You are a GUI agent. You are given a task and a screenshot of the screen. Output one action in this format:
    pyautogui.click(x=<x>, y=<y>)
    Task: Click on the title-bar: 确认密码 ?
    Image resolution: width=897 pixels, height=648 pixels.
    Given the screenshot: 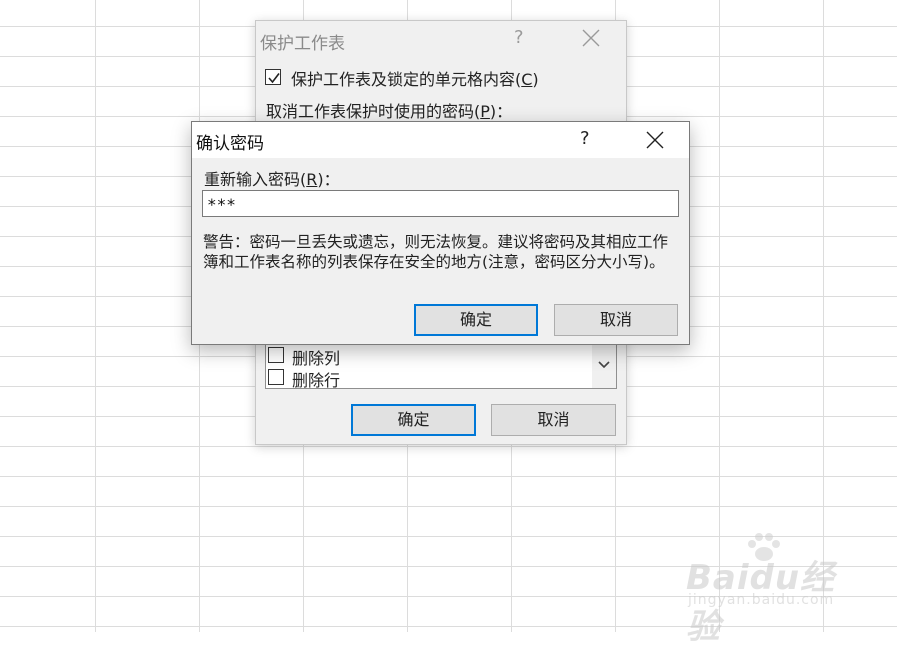 What is the action you would take?
    pyautogui.click(x=440, y=140)
    